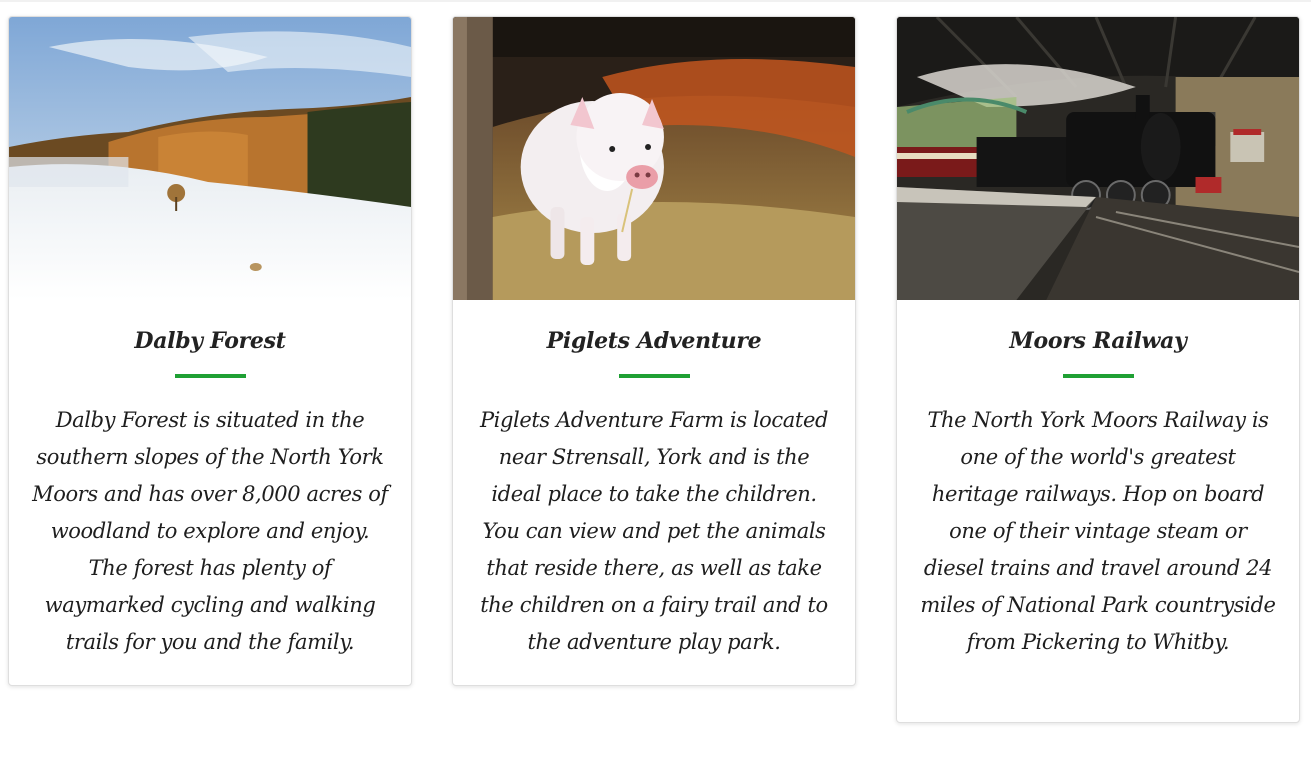 Image resolution: width=1311 pixels, height=766 pixels. What do you see at coordinates (1098, 341) in the screenshot?
I see `card-title: Moors Railway` at bounding box center [1098, 341].